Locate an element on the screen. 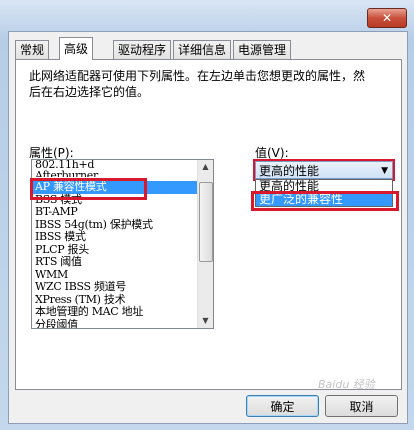 This screenshot has height=430, width=414. description-text: 此网络适配器可使用下列属性。在左边单击您想更改的属性，然后在右边选择它的值。 is located at coordinates (197, 84).